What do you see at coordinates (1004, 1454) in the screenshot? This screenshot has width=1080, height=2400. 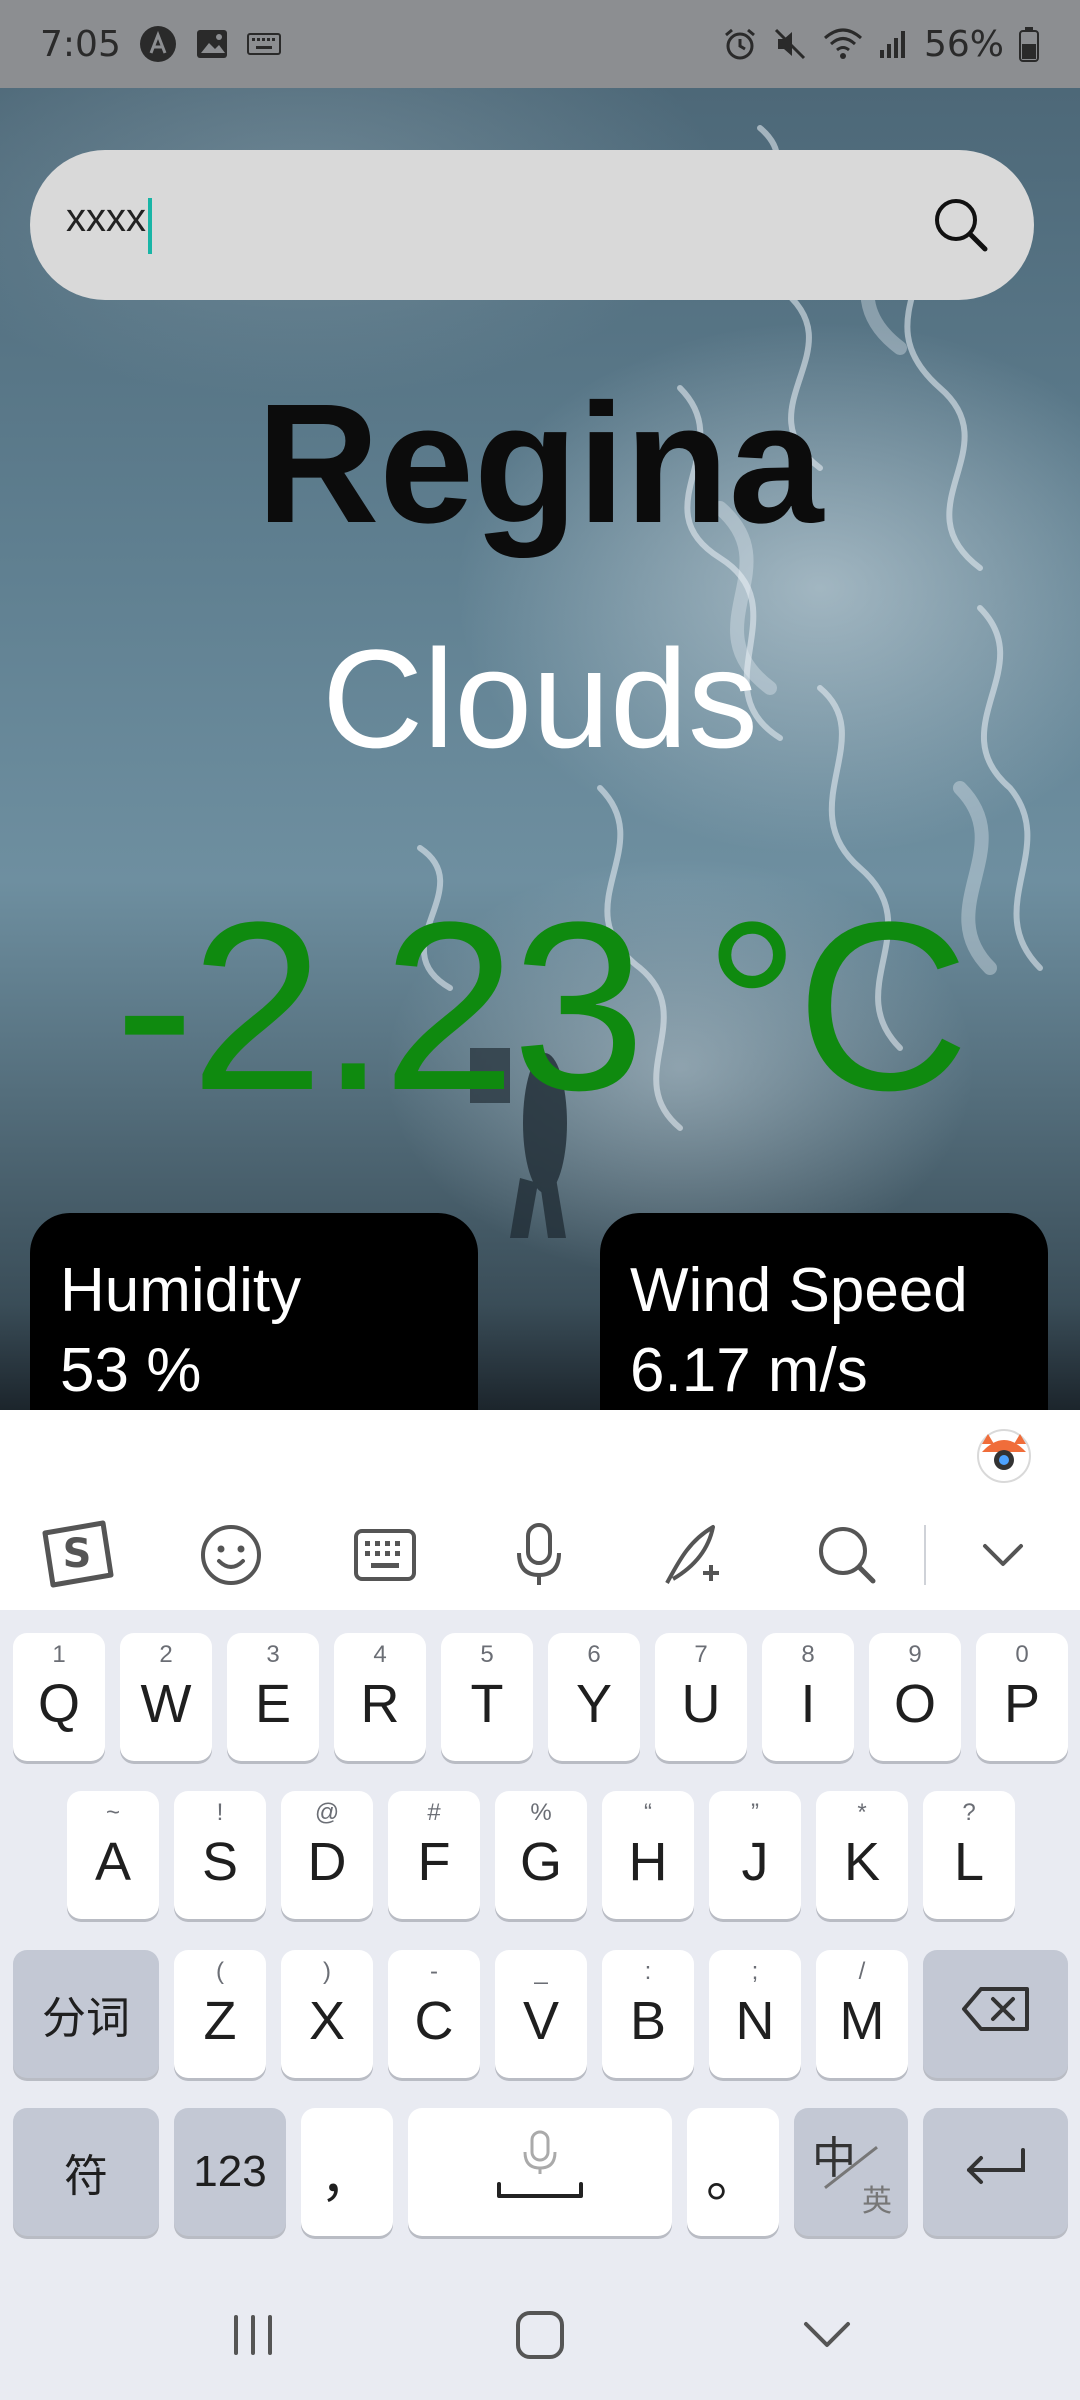 I see `mascot-icon` at bounding box center [1004, 1454].